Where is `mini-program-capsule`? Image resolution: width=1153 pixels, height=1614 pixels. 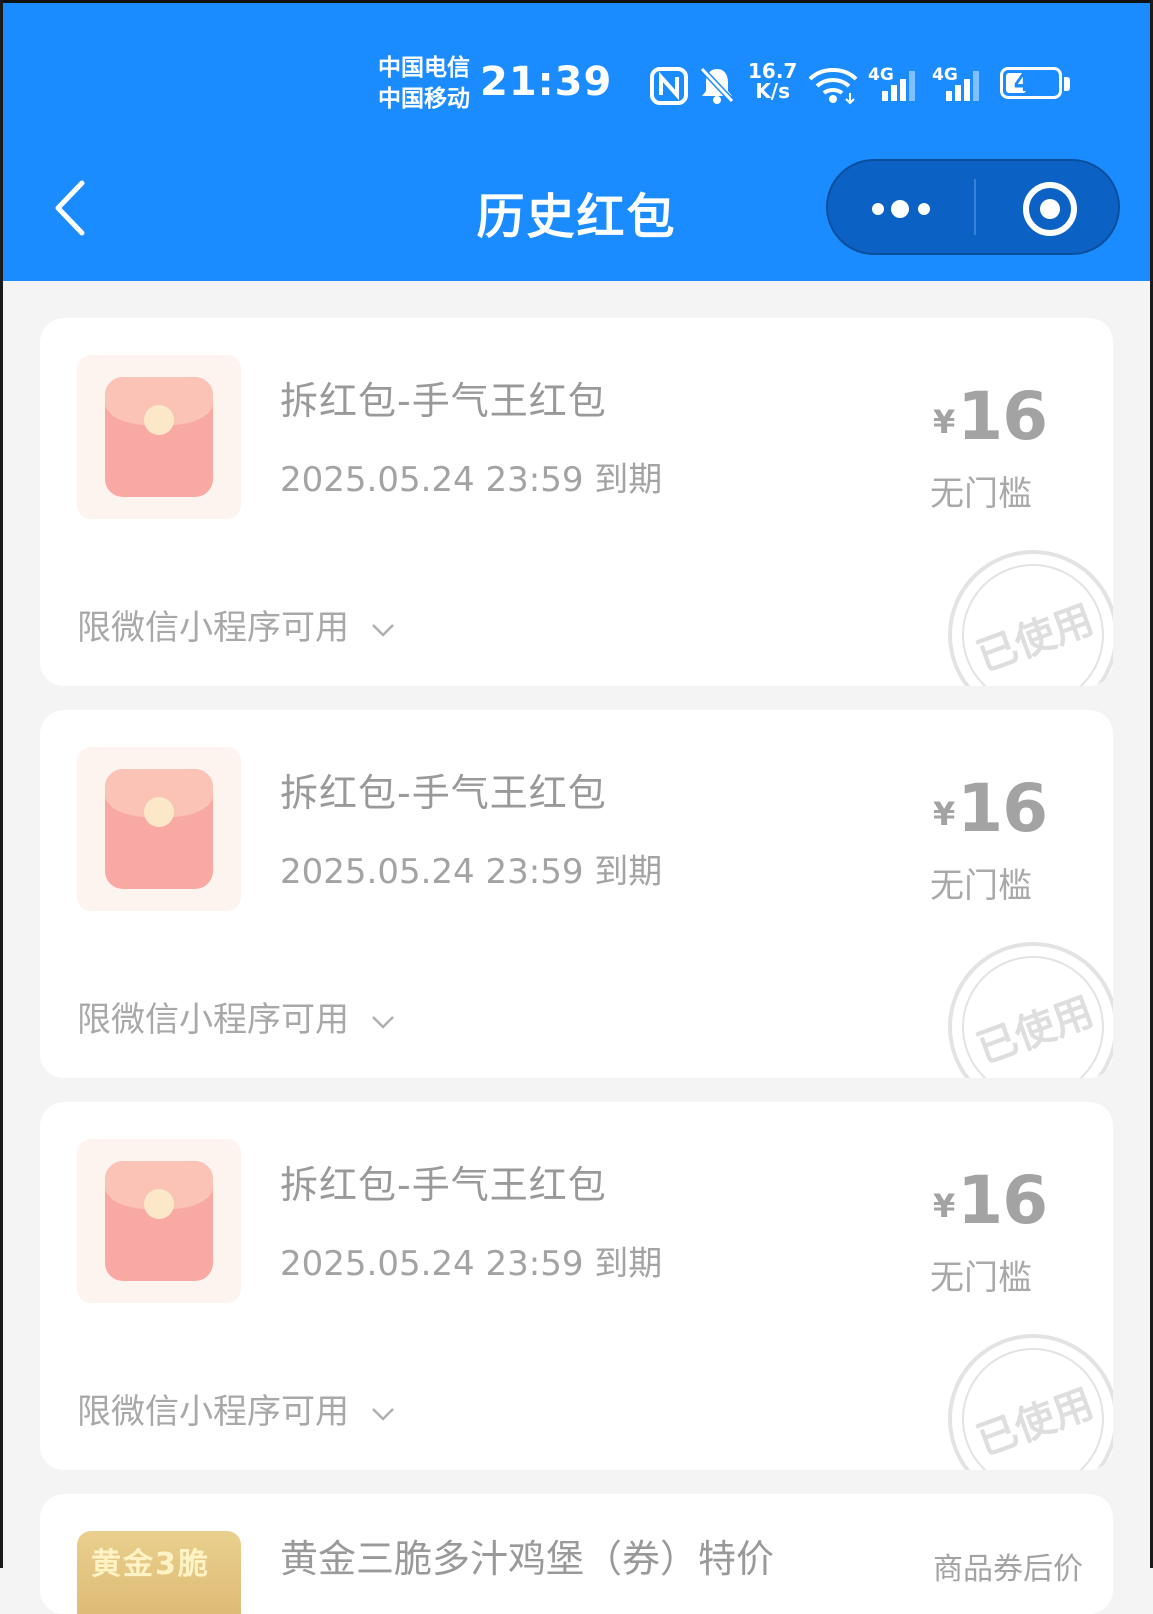 mini-program-capsule is located at coordinates (973, 207).